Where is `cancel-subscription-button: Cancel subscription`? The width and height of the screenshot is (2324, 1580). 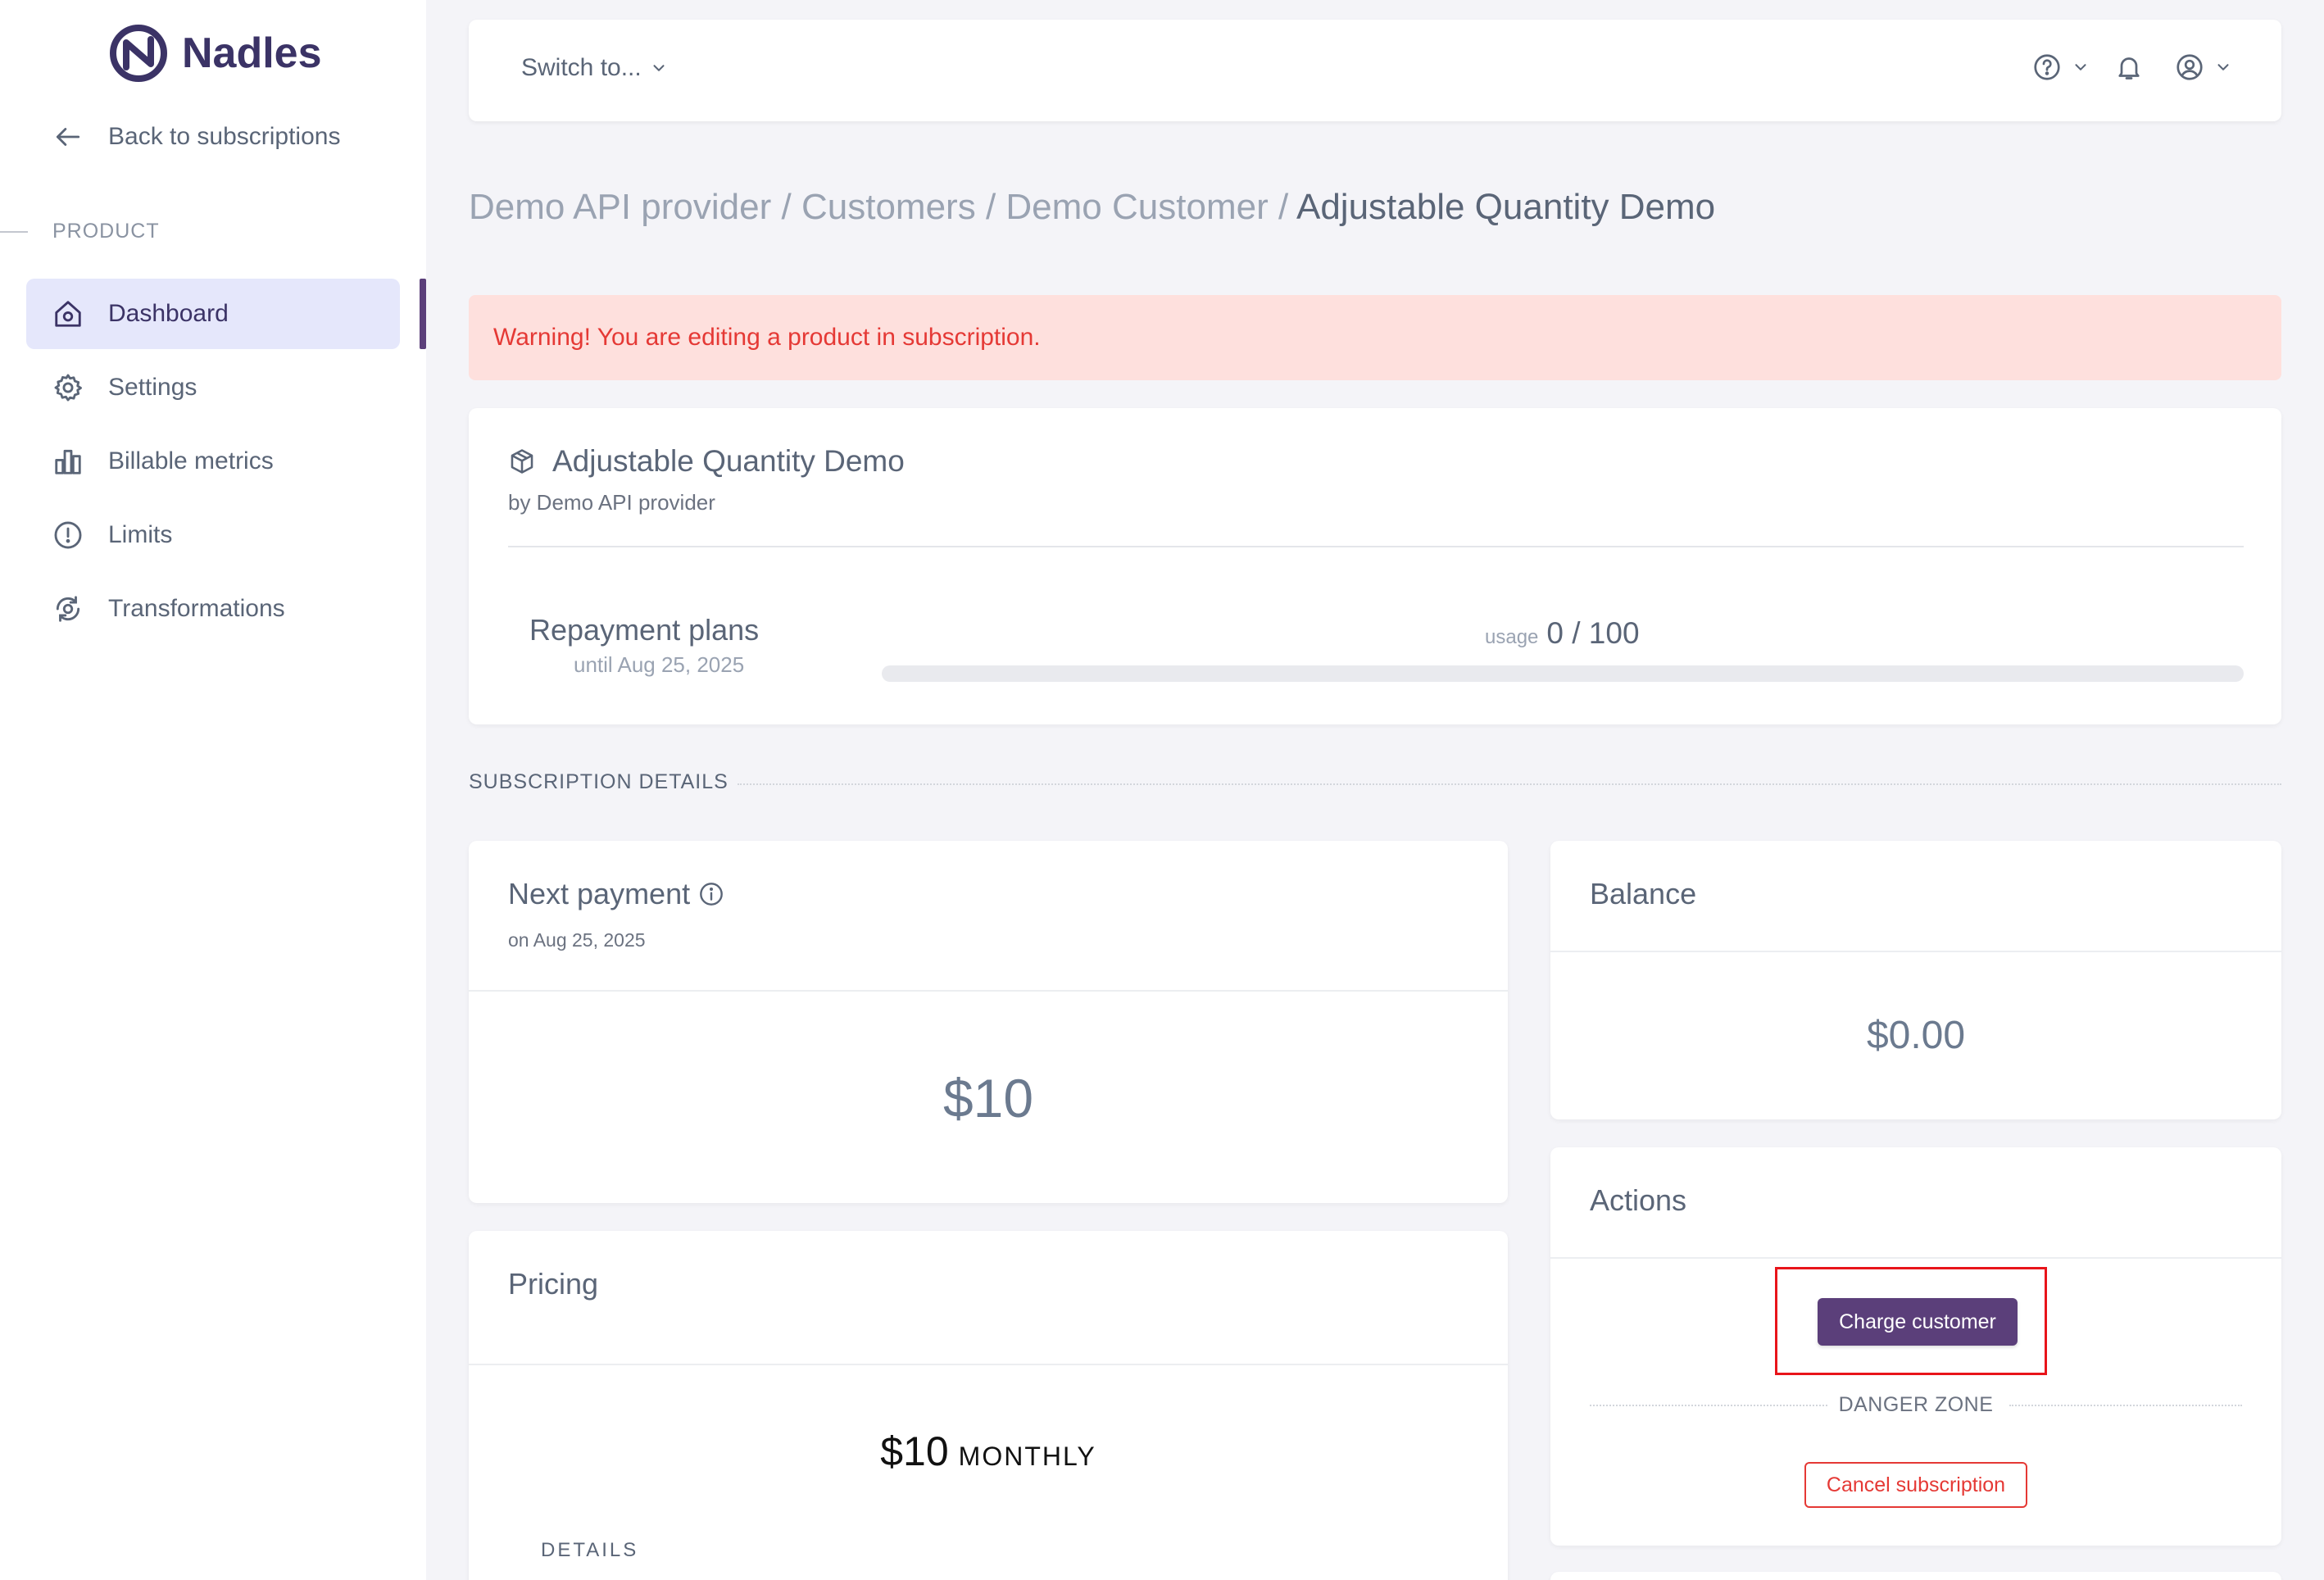 cancel-subscription-button: Cancel subscription is located at coordinates (1915, 1485).